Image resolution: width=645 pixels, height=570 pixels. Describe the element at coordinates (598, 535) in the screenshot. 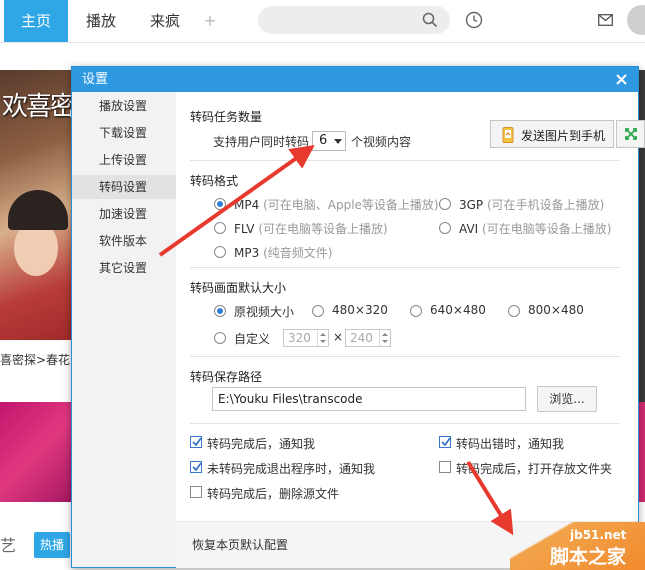

I see `watermark-url: jb51.net` at that location.